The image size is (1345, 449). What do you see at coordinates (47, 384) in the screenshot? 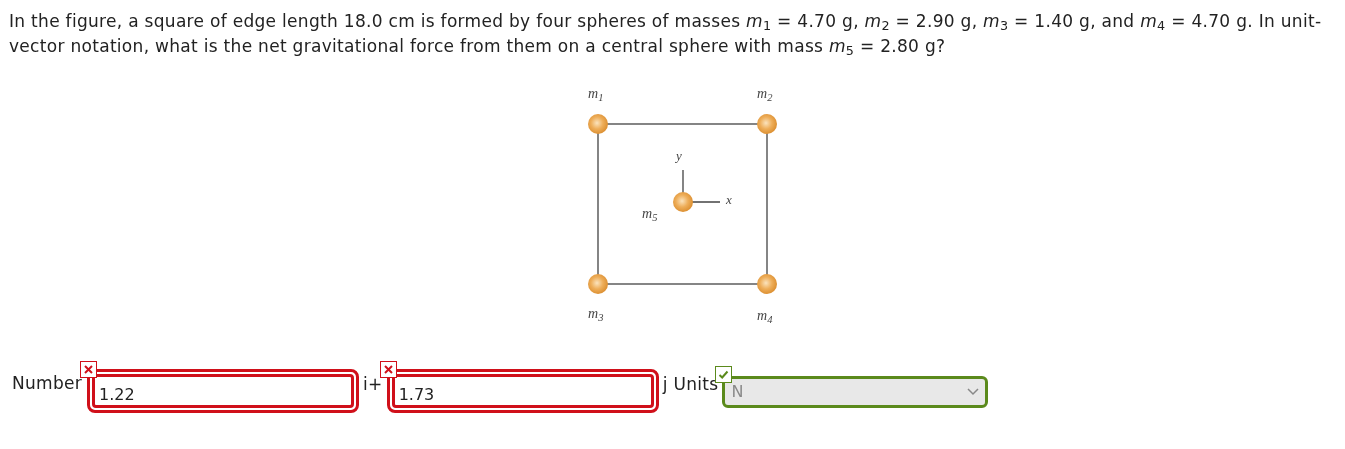
I see `number-label: Number` at bounding box center [47, 384].